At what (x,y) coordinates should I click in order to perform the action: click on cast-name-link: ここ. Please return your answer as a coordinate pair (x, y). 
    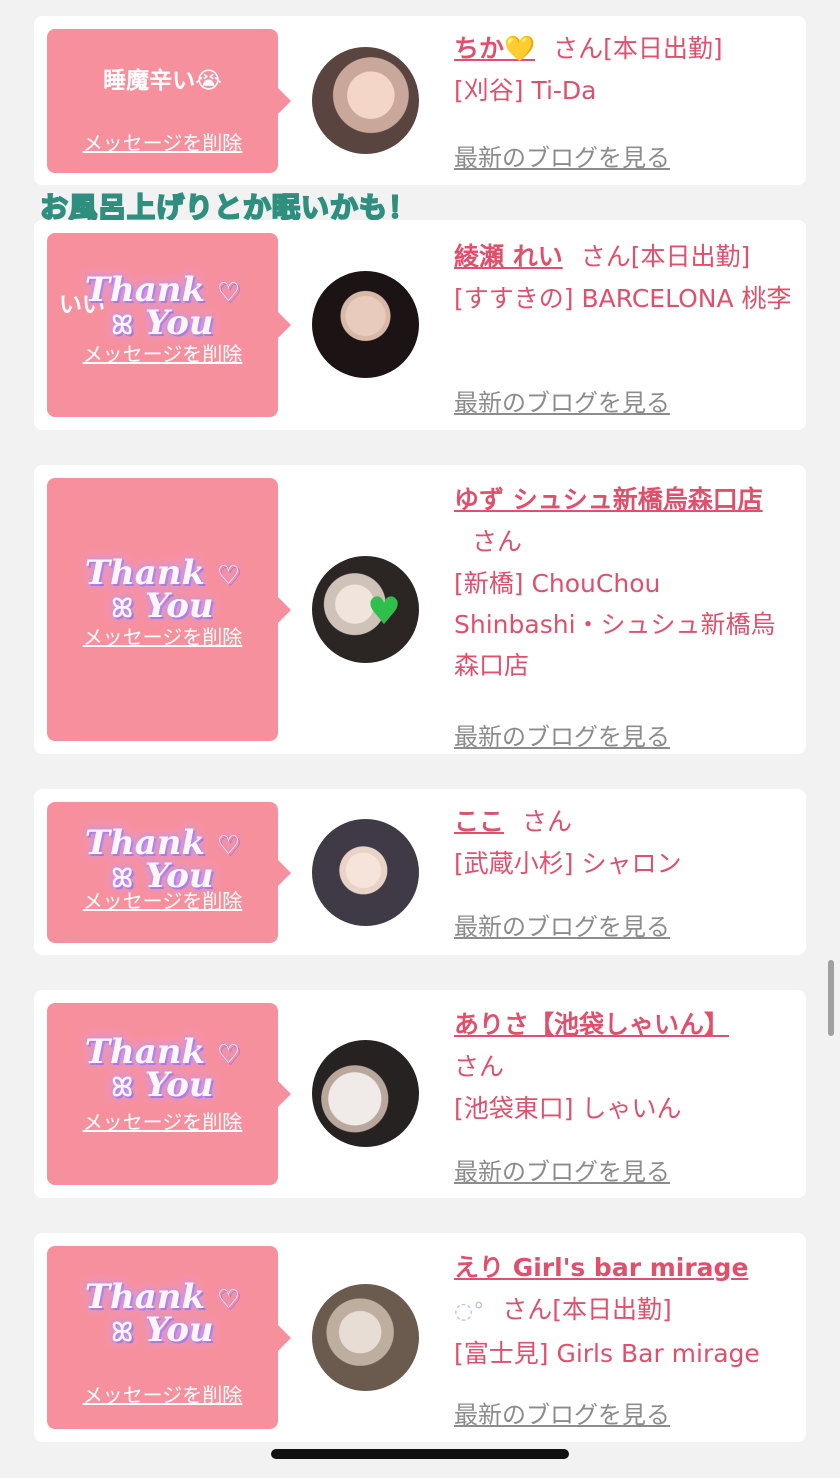
    Looking at the image, I should click on (479, 821).